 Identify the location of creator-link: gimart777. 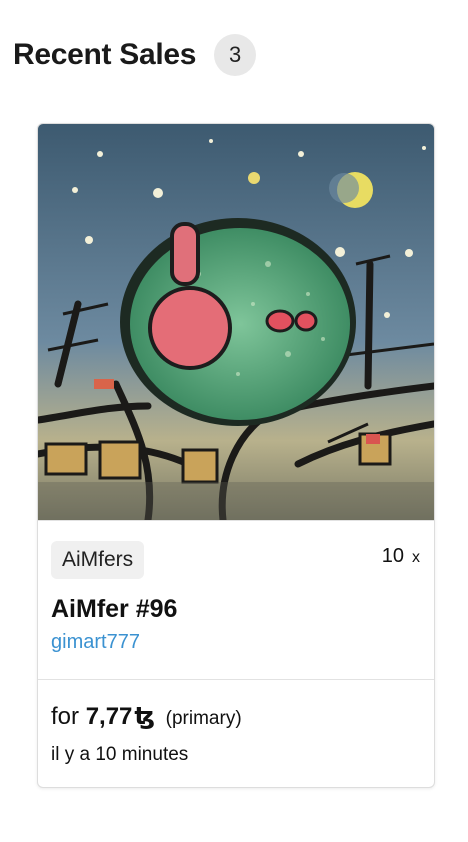
(95, 642).